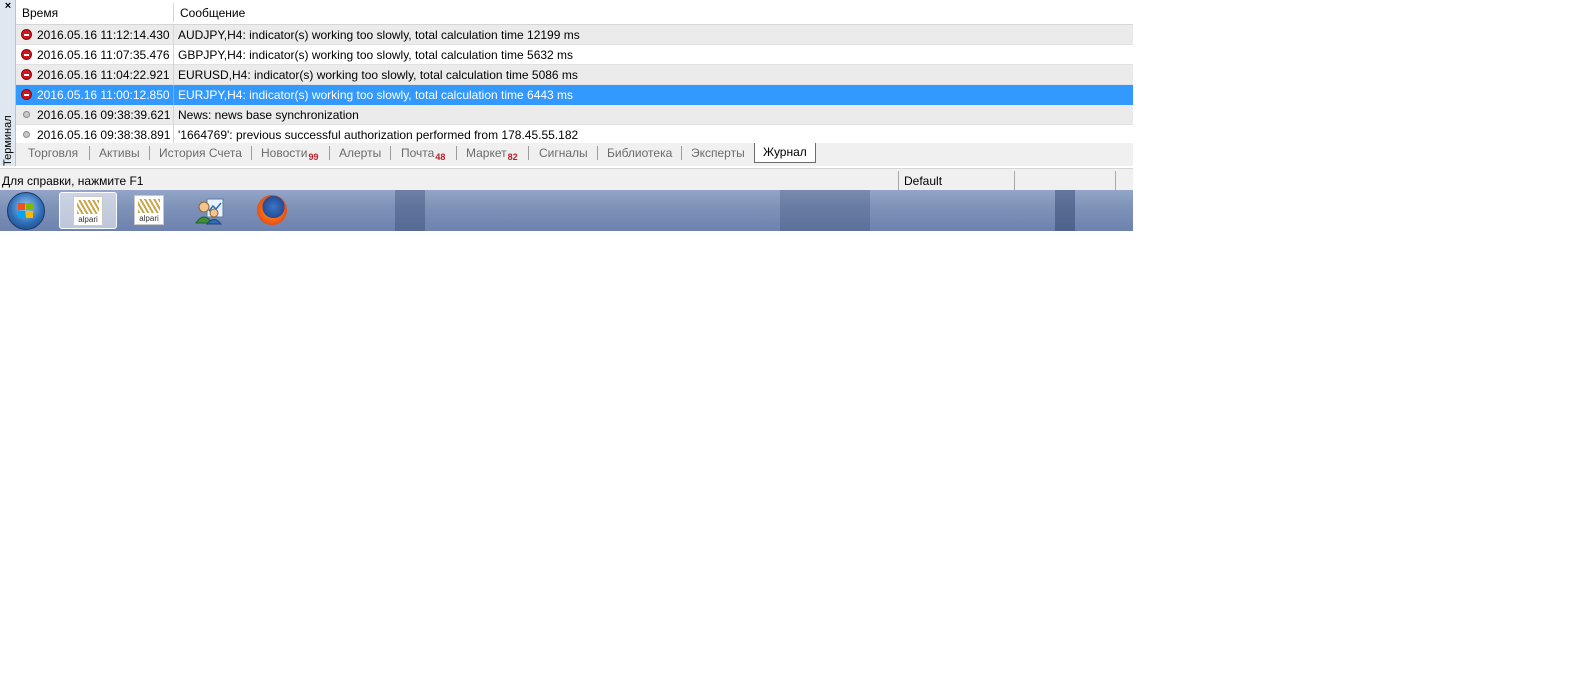 The image size is (1581, 691). I want to click on tab-label: Сигналы, so click(563, 153).